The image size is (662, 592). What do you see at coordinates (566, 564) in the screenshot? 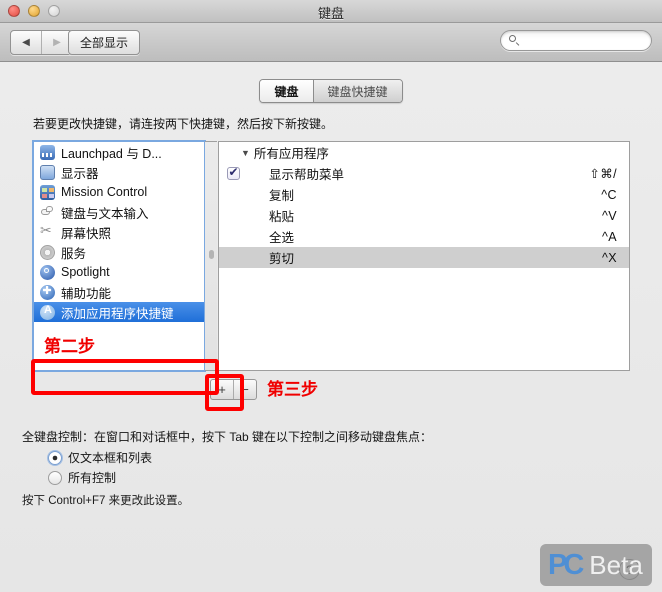
I see `watermark-pc-text: PC` at bounding box center [566, 564].